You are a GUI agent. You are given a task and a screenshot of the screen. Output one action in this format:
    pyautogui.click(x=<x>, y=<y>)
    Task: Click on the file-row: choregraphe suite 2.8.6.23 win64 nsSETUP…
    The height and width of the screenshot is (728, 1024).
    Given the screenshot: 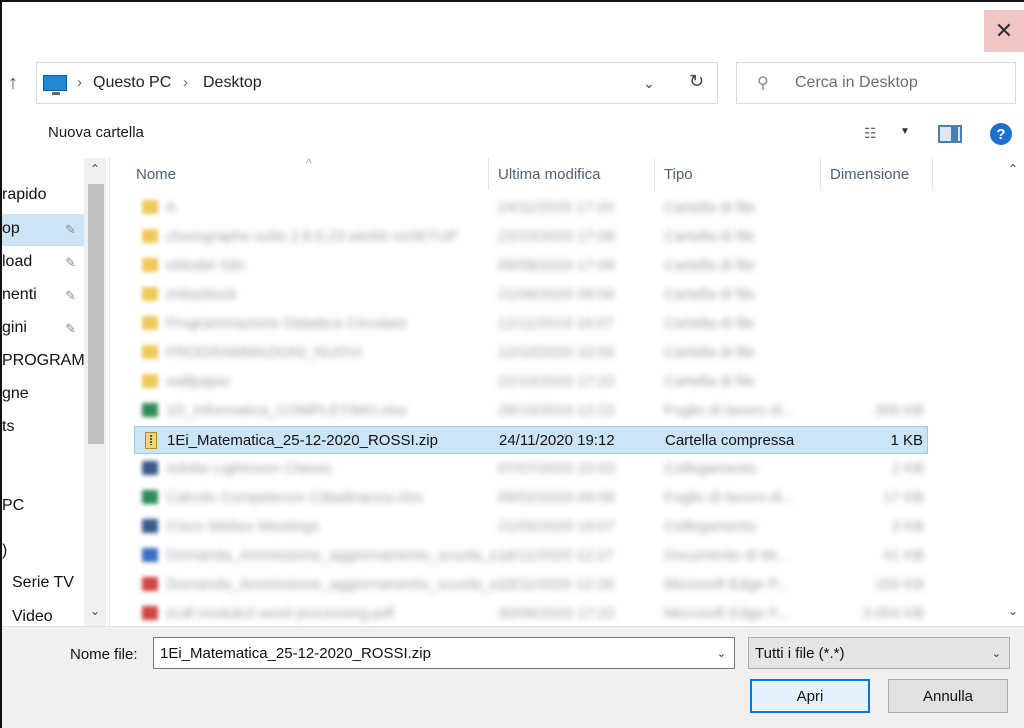 What is the action you would take?
    pyautogui.click(x=531, y=237)
    